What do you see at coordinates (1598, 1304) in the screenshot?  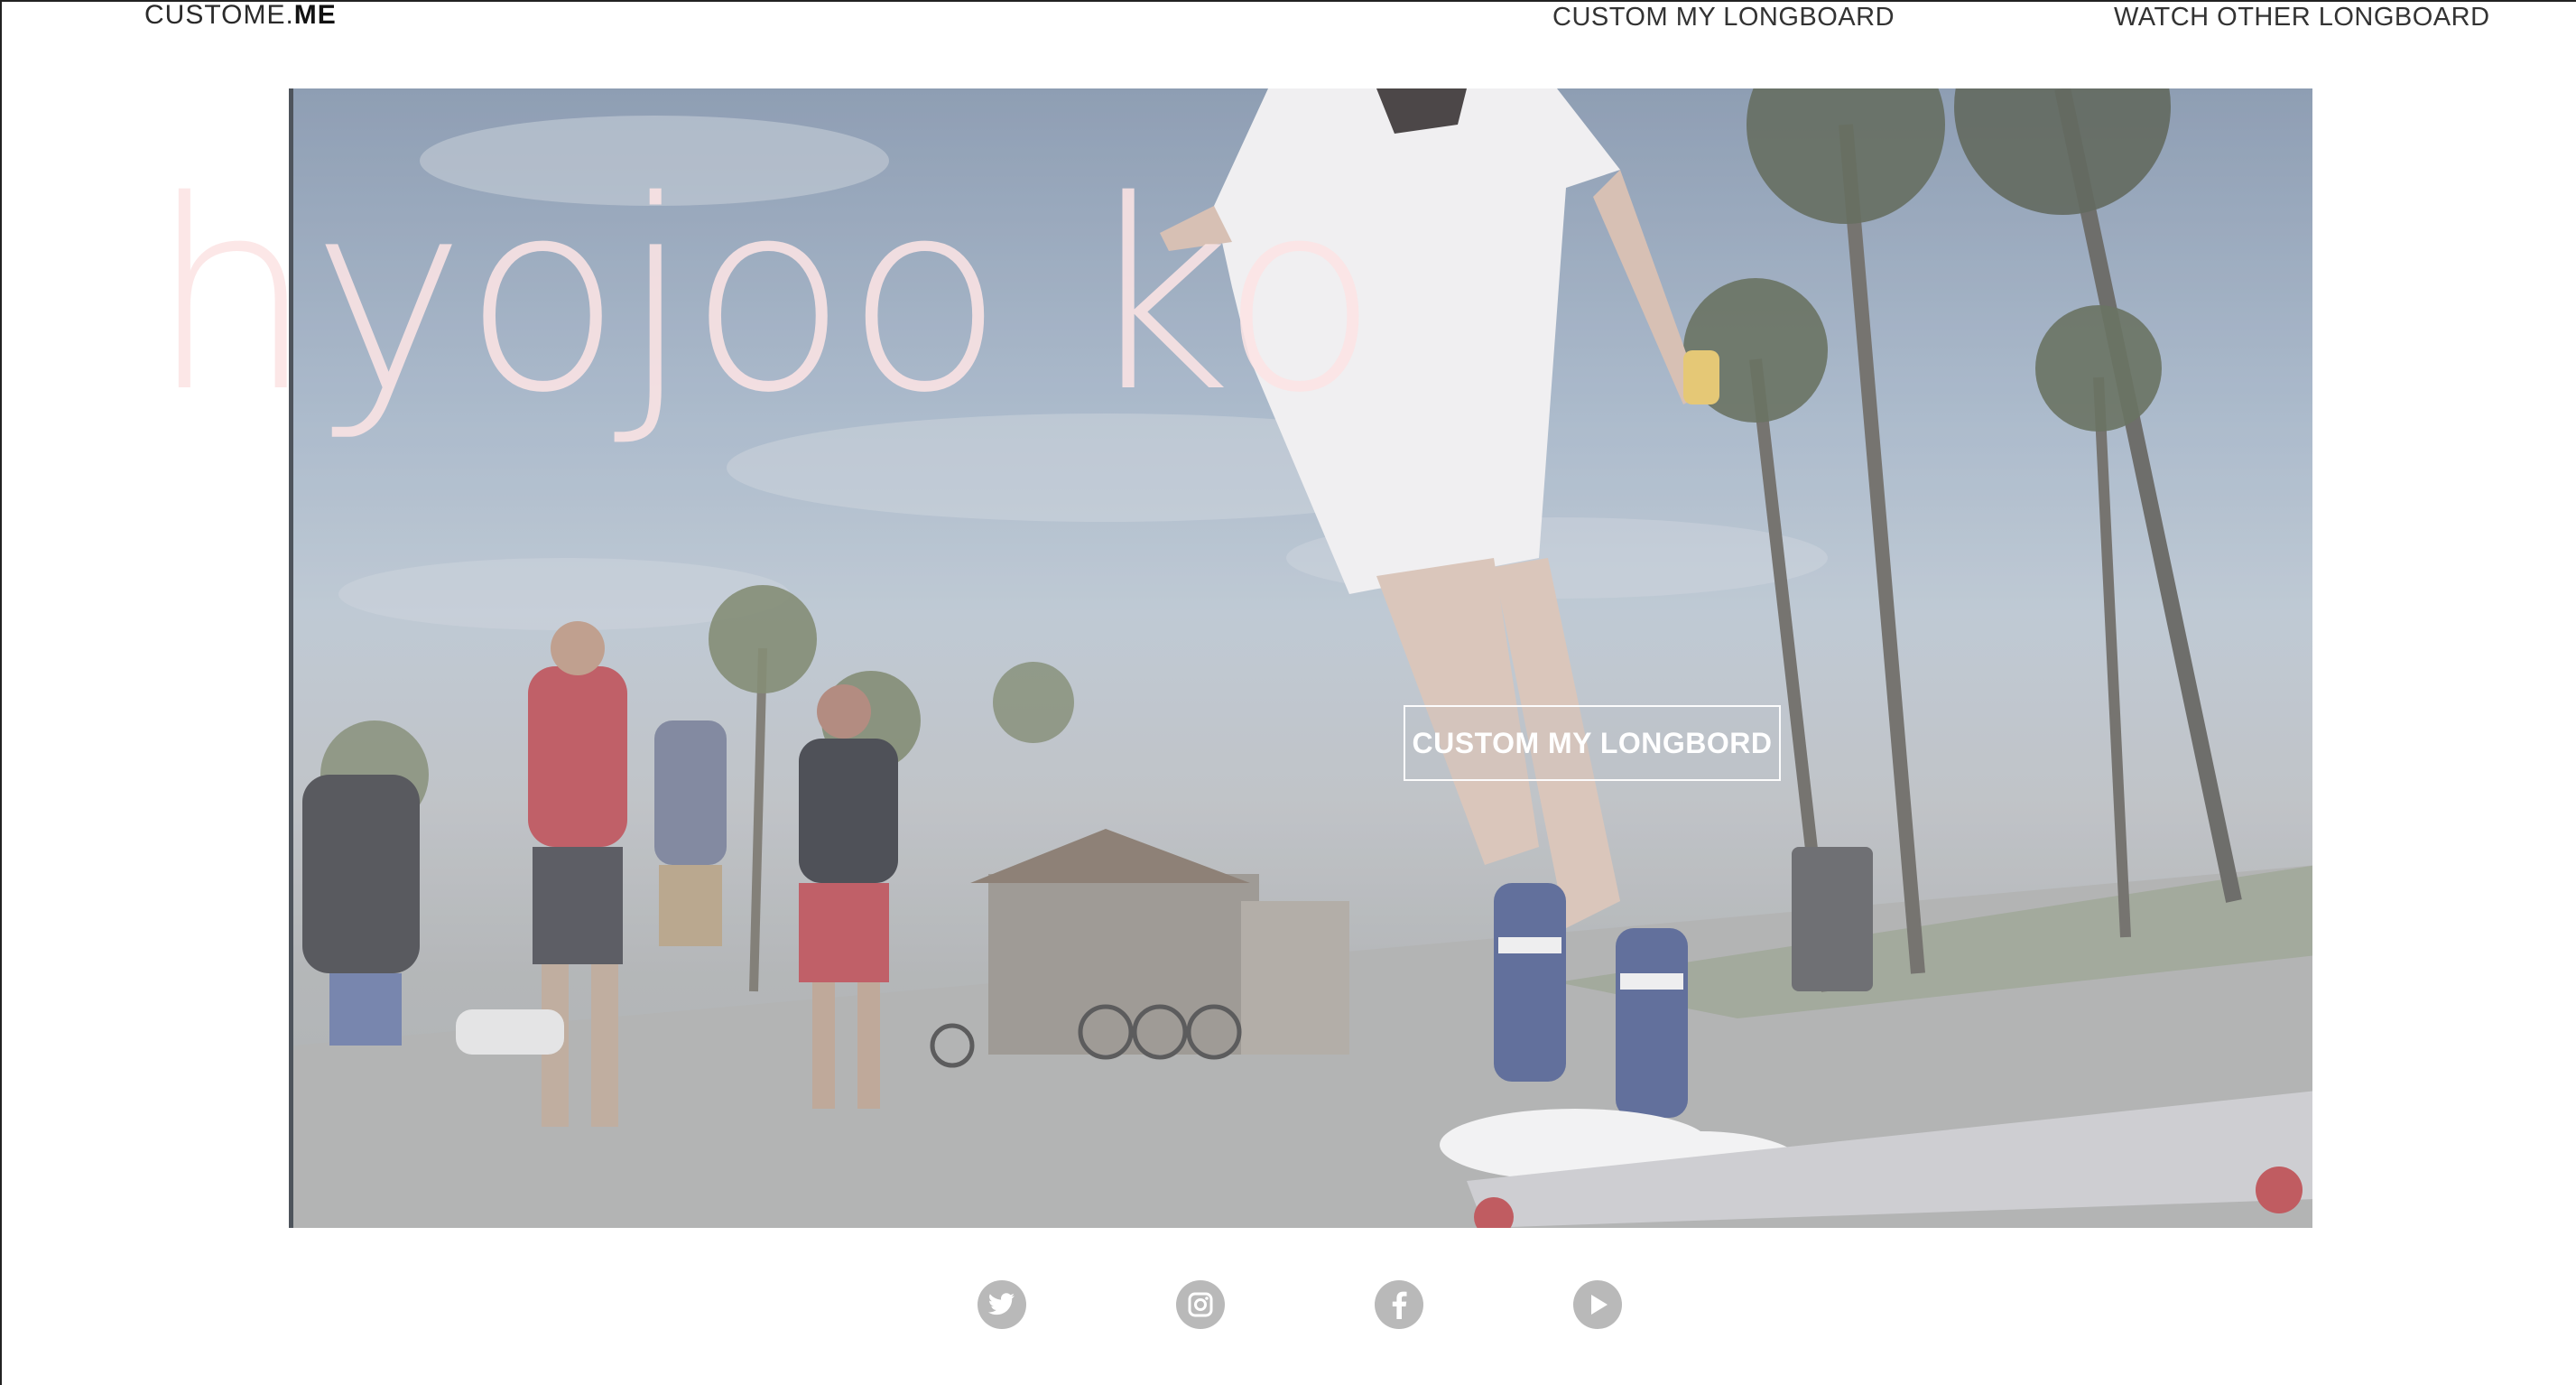 I see `youtube-icon` at bounding box center [1598, 1304].